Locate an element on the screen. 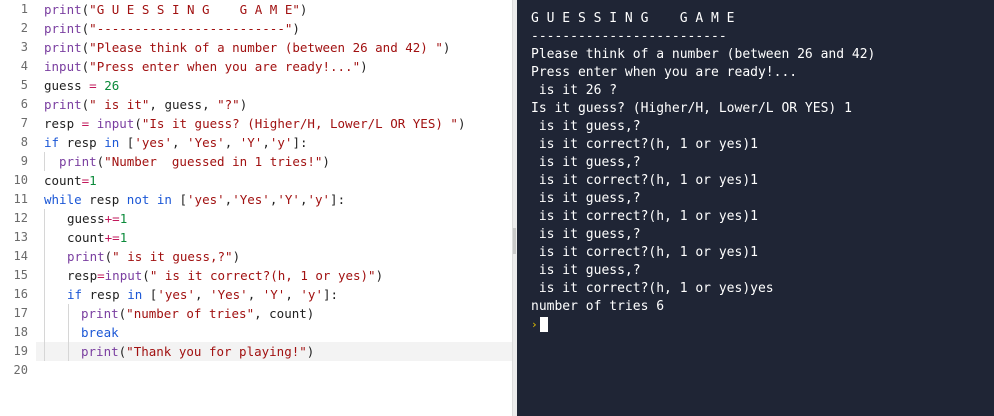 Image resolution: width=994 pixels, height=416 pixels. line-number: 12 is located at coordinates (20, 218).